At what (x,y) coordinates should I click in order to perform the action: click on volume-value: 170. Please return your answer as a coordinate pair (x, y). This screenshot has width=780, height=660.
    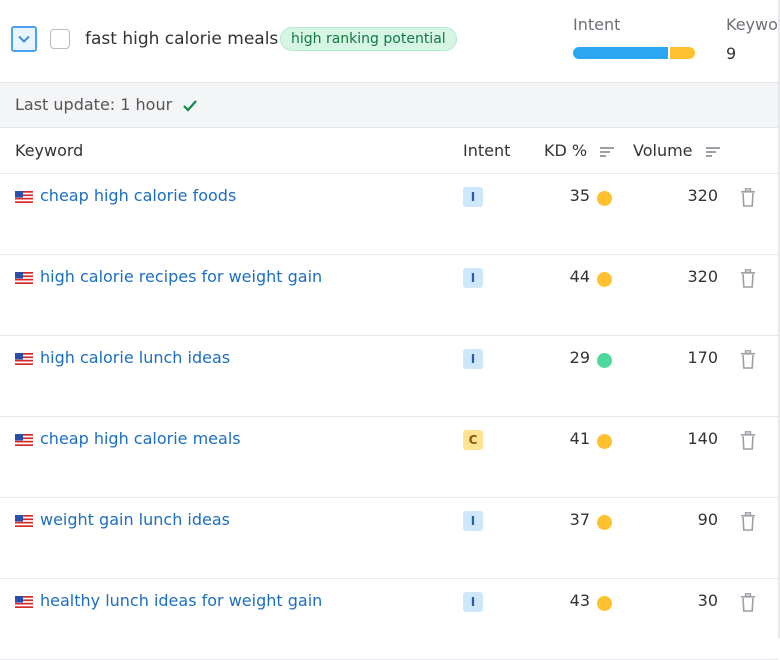
    Looking at the image, I should click on (702, 357).